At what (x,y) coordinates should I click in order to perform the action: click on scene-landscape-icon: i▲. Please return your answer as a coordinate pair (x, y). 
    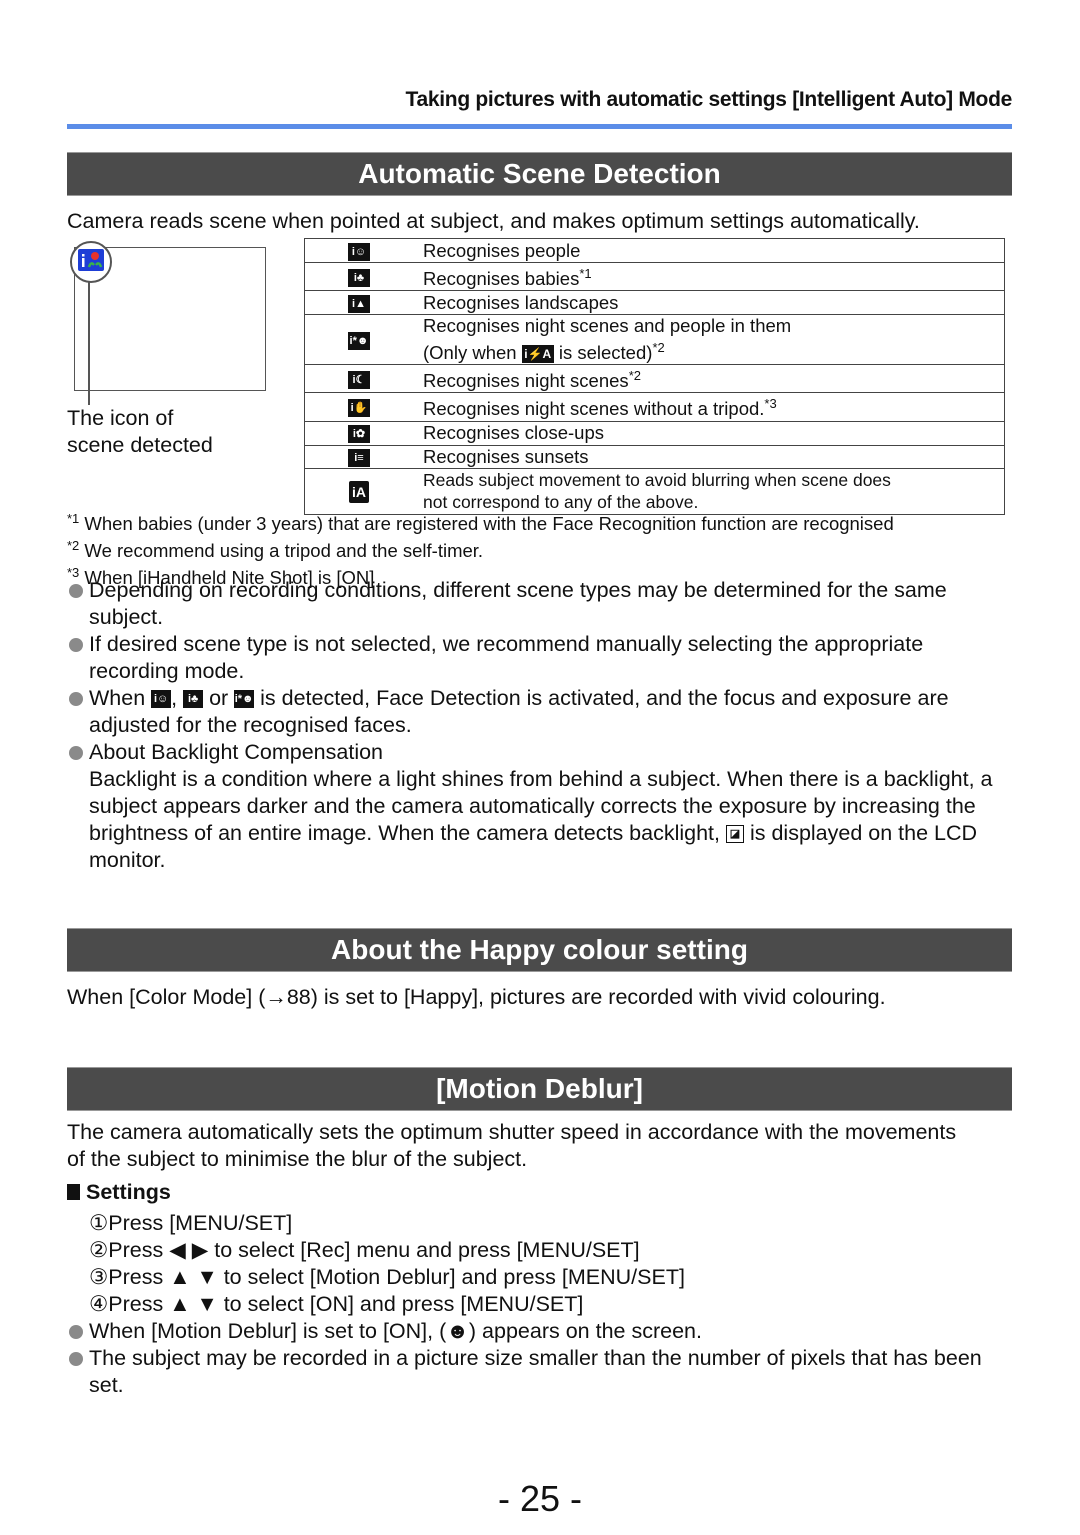
    Looking at the image, I should click on (359, 303).